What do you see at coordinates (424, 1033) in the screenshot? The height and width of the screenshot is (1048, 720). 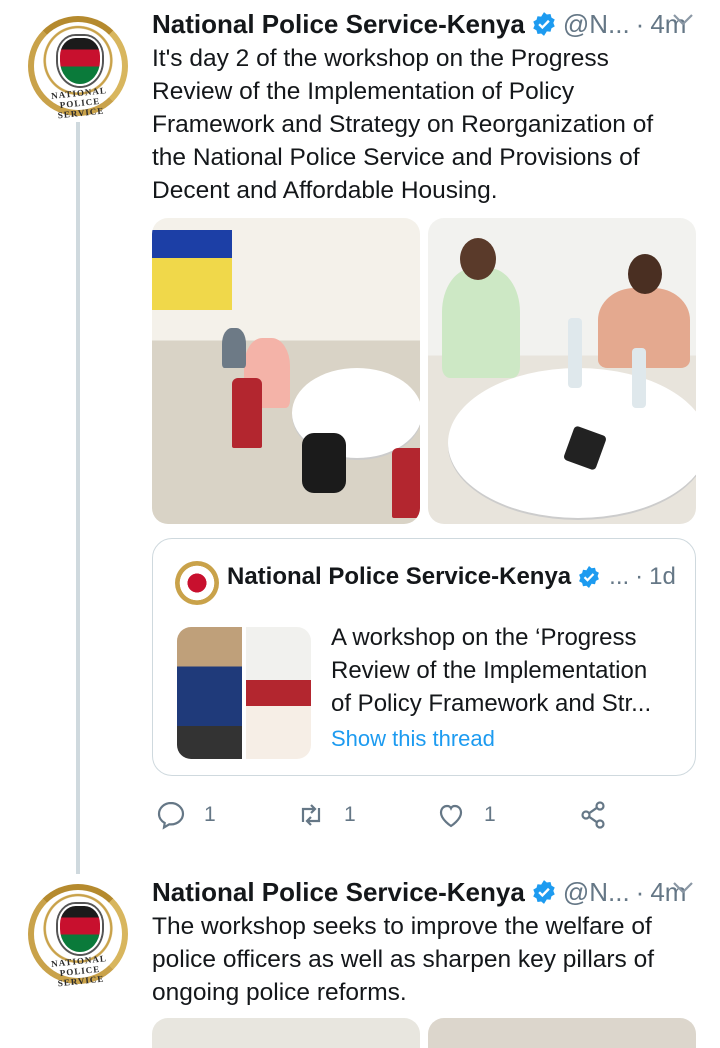 I see `tweet-media-partial` at bounding box center [424, 1033].